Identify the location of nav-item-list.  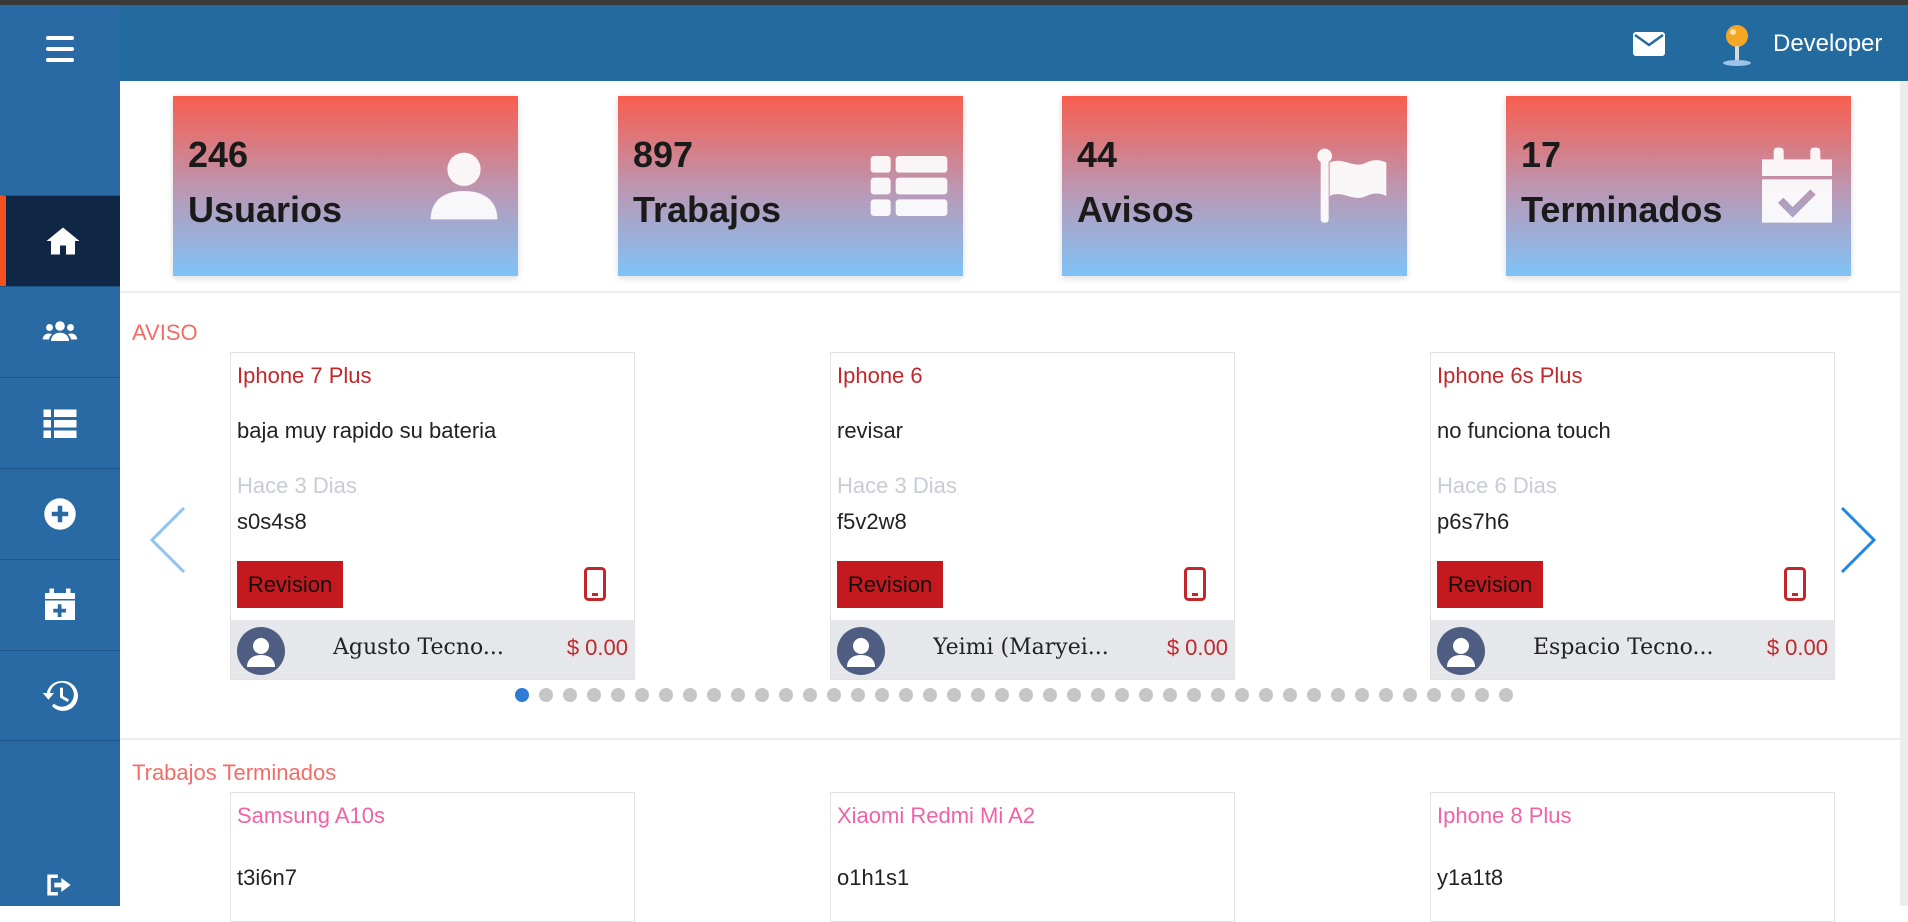
(60, 422).